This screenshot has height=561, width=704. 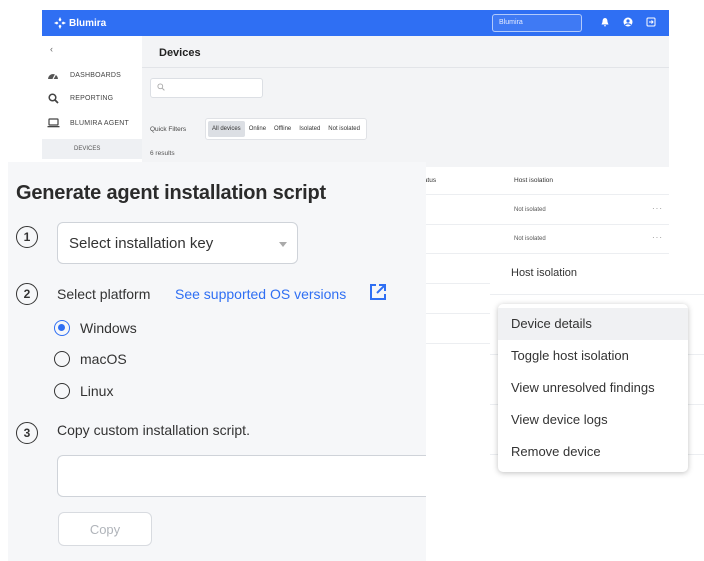 I want to click on bell-icon, so click(x=605, y=23).